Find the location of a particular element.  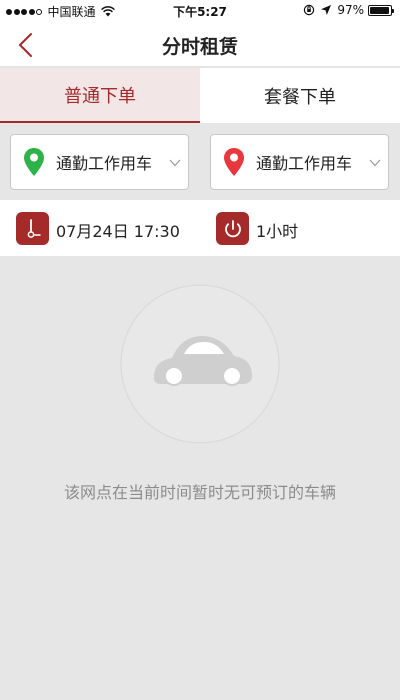

return-location-select: 通勤工作用车 is located at coordinates (299, 162).